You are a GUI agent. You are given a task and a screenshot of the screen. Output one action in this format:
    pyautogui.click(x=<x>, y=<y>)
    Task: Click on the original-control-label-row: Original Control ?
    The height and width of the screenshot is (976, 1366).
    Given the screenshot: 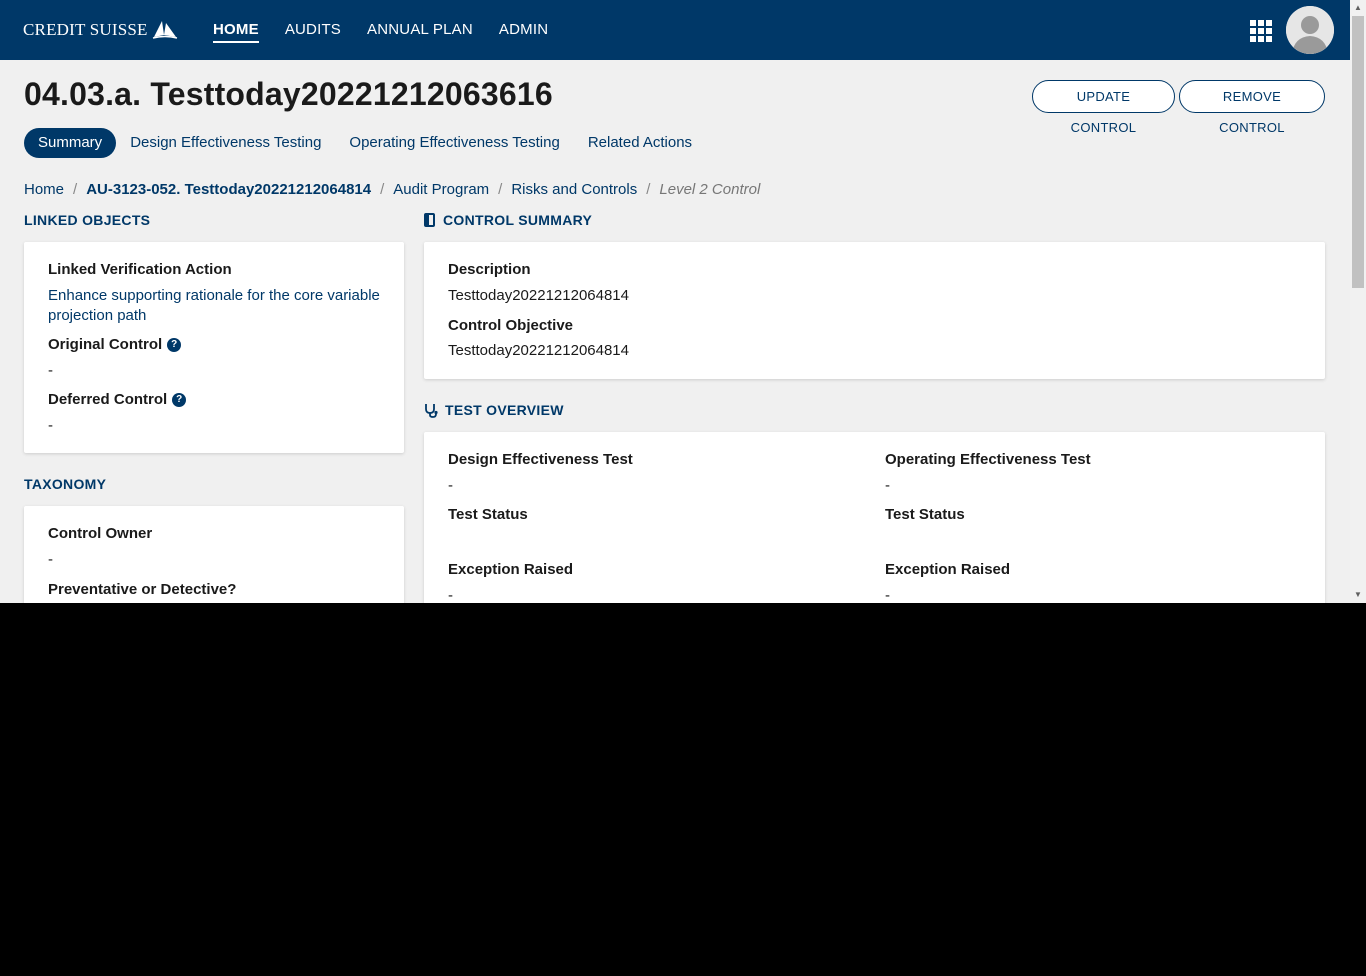 What is the action you would take?
    pyautogui.click(x=115, y=344)
    